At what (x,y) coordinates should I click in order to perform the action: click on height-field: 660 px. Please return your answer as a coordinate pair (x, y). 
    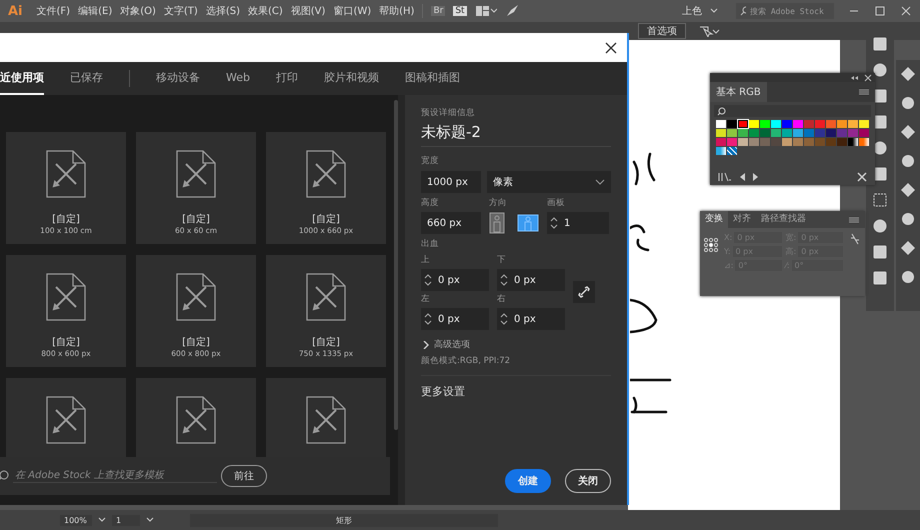
    Looking at the image, I should click on (451, 223).